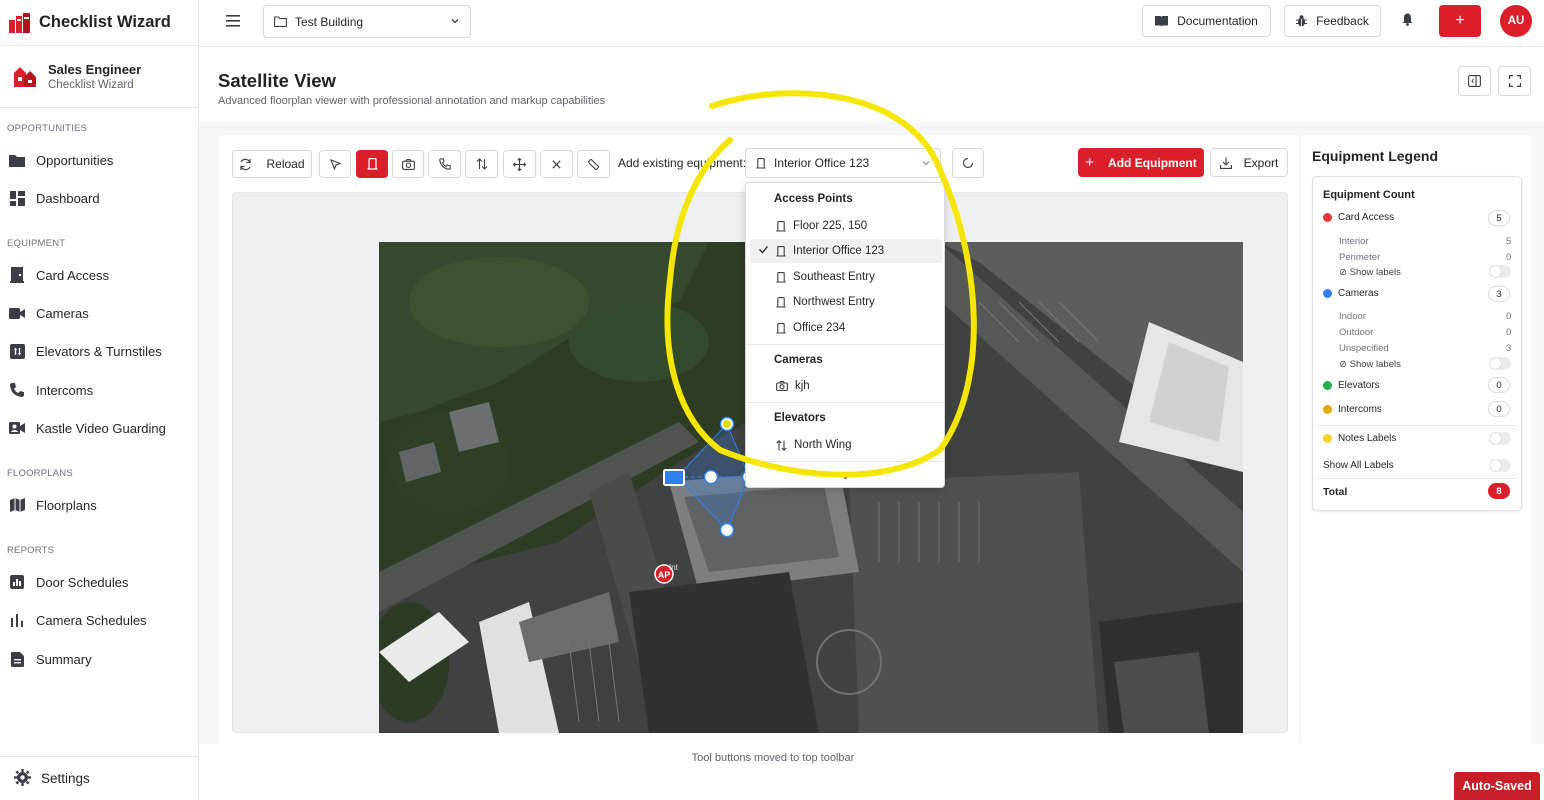  I want to click on camera-marker, so click(674, 477).